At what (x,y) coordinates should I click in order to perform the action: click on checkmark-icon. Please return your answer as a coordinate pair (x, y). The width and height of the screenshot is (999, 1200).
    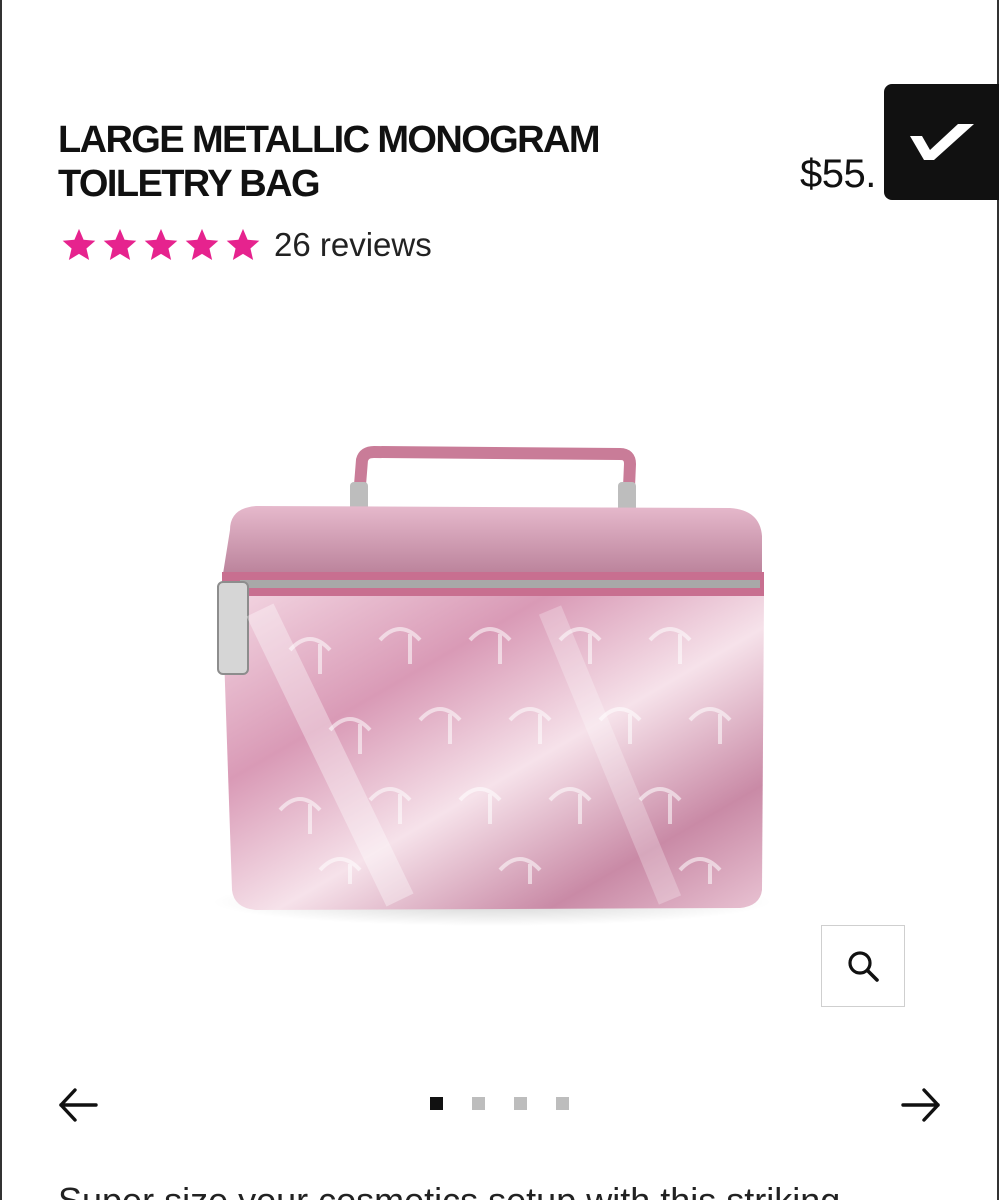
    Looking at the image, I should click on (941, 142).